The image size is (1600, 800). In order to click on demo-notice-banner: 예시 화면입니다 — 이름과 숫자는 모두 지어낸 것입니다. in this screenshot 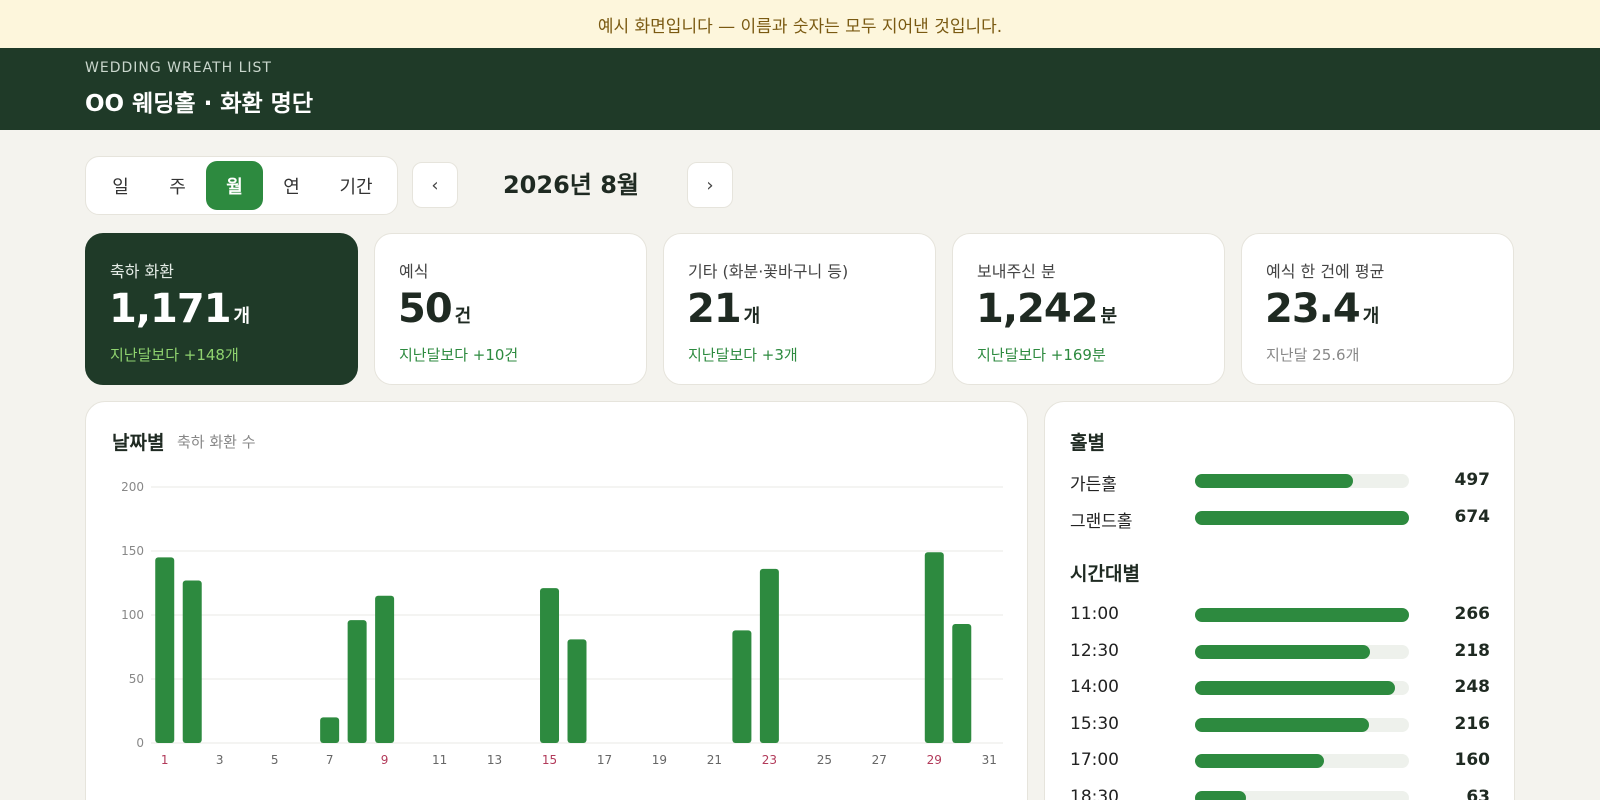, I will do `click(800, 24)`.